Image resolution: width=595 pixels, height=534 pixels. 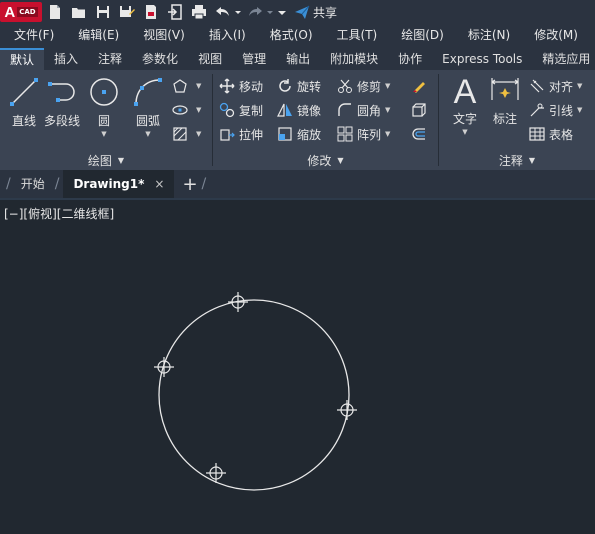 What do you see at coordinates (410, 59) in the screenshot?
I see `tab-collaborate: 协作` at bounding box center [410, 59].